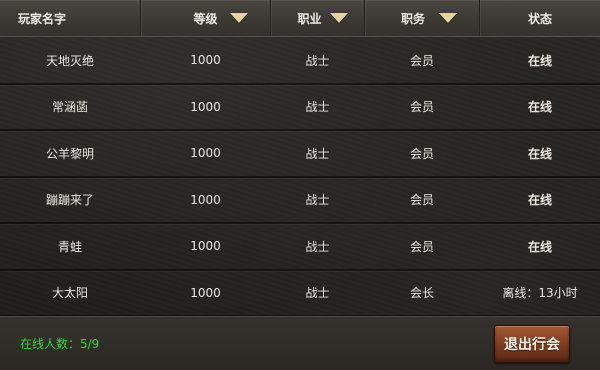  I want to click on online-count: 在线人数：5/9, so click(60, 344).